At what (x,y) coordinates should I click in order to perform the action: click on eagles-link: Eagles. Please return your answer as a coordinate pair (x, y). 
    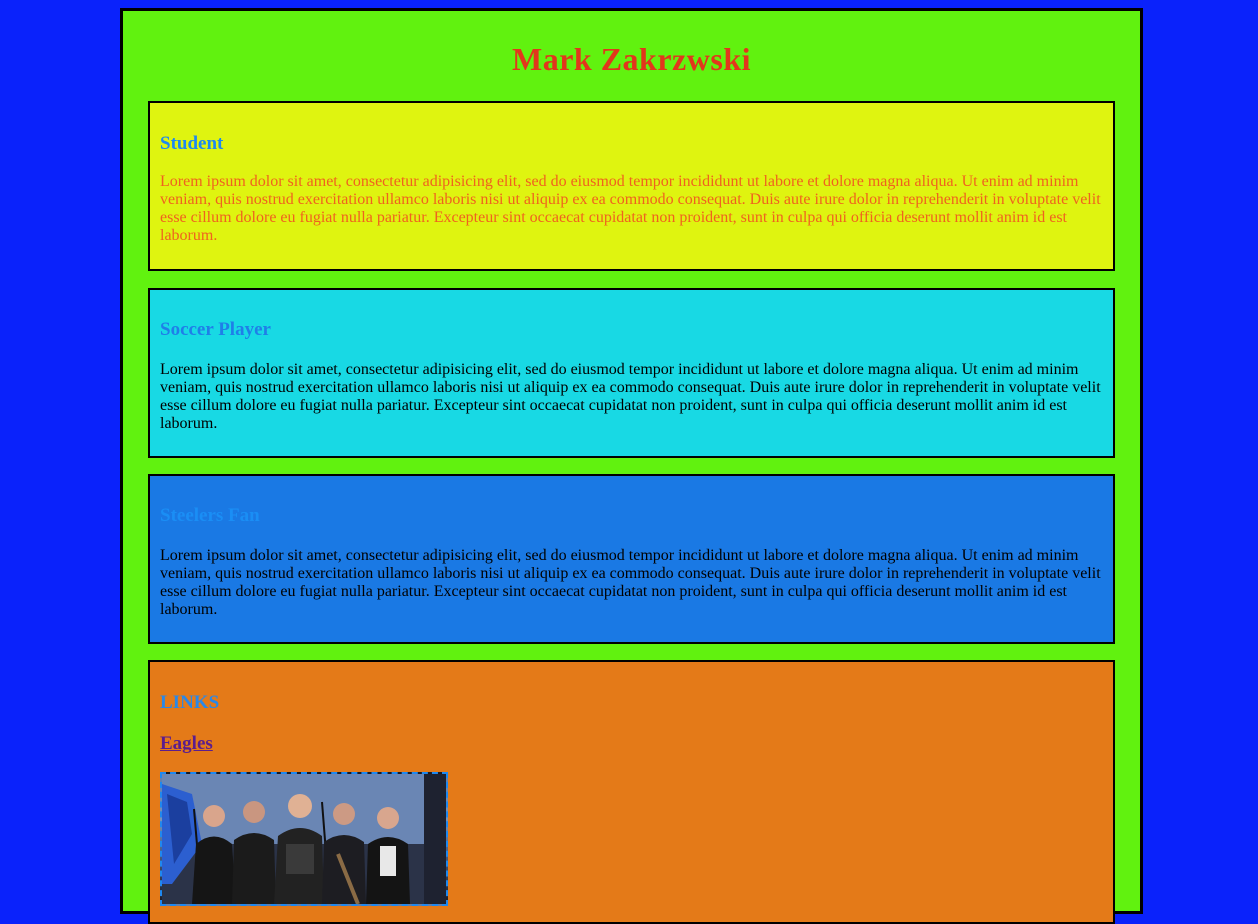
    Looking at the image, I should click on (186, 744).